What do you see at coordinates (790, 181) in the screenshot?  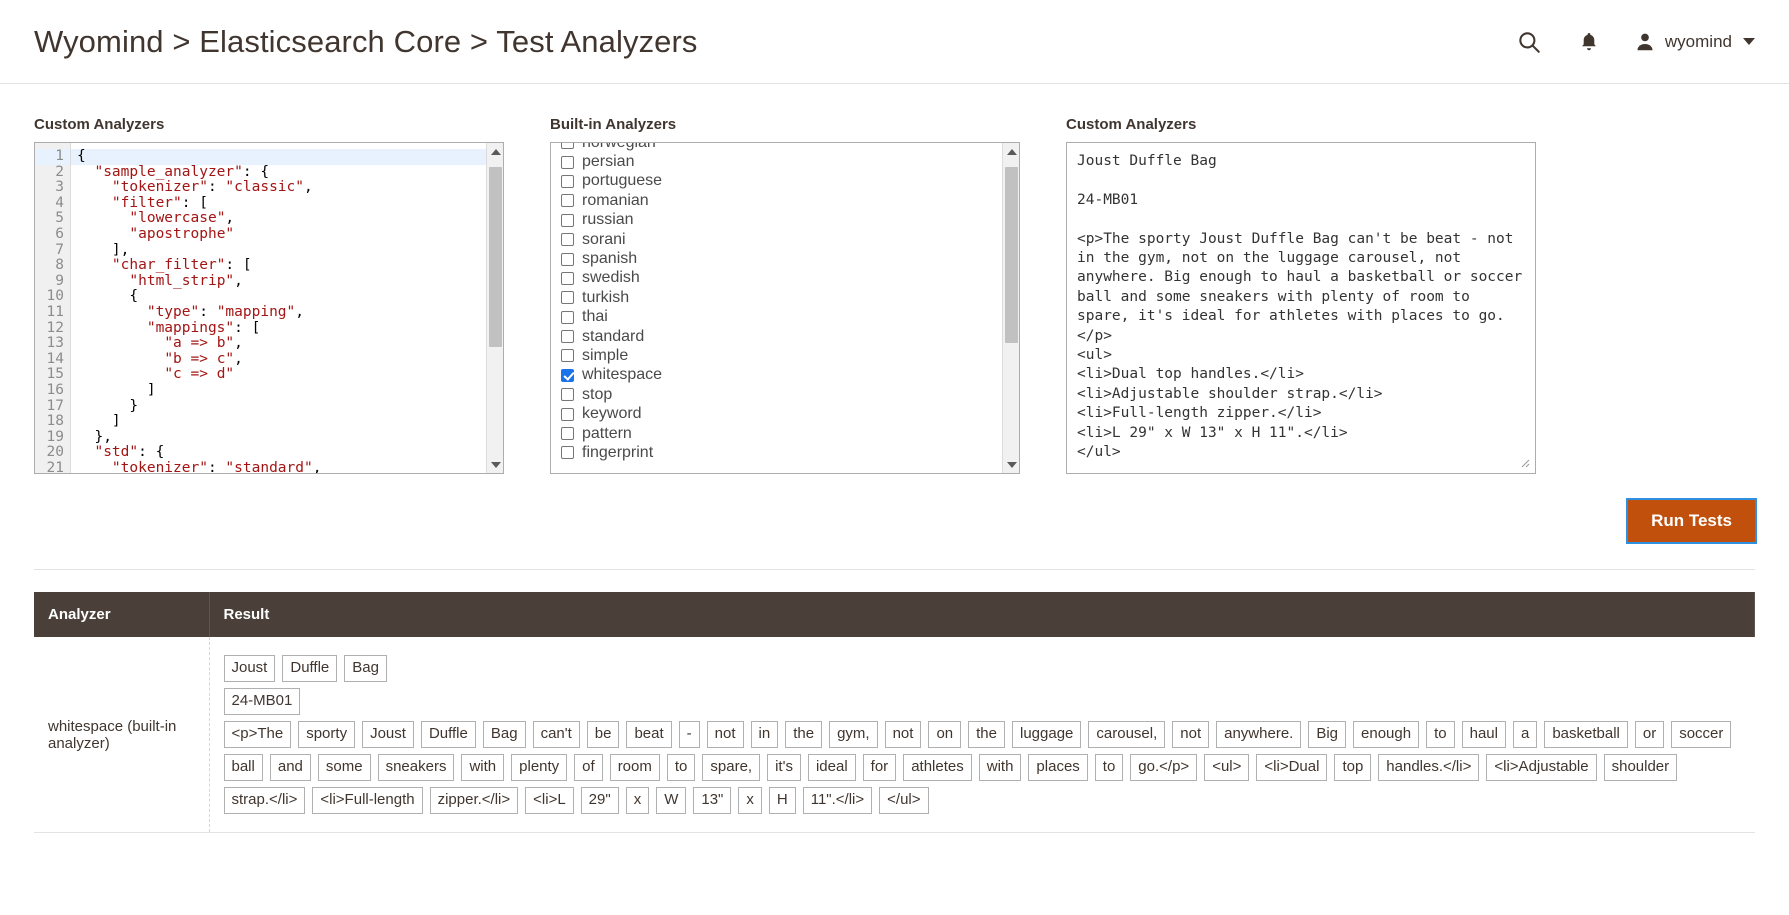 I see `builtin-analyzer-option: portuguese` at bounding box center [790, 181].